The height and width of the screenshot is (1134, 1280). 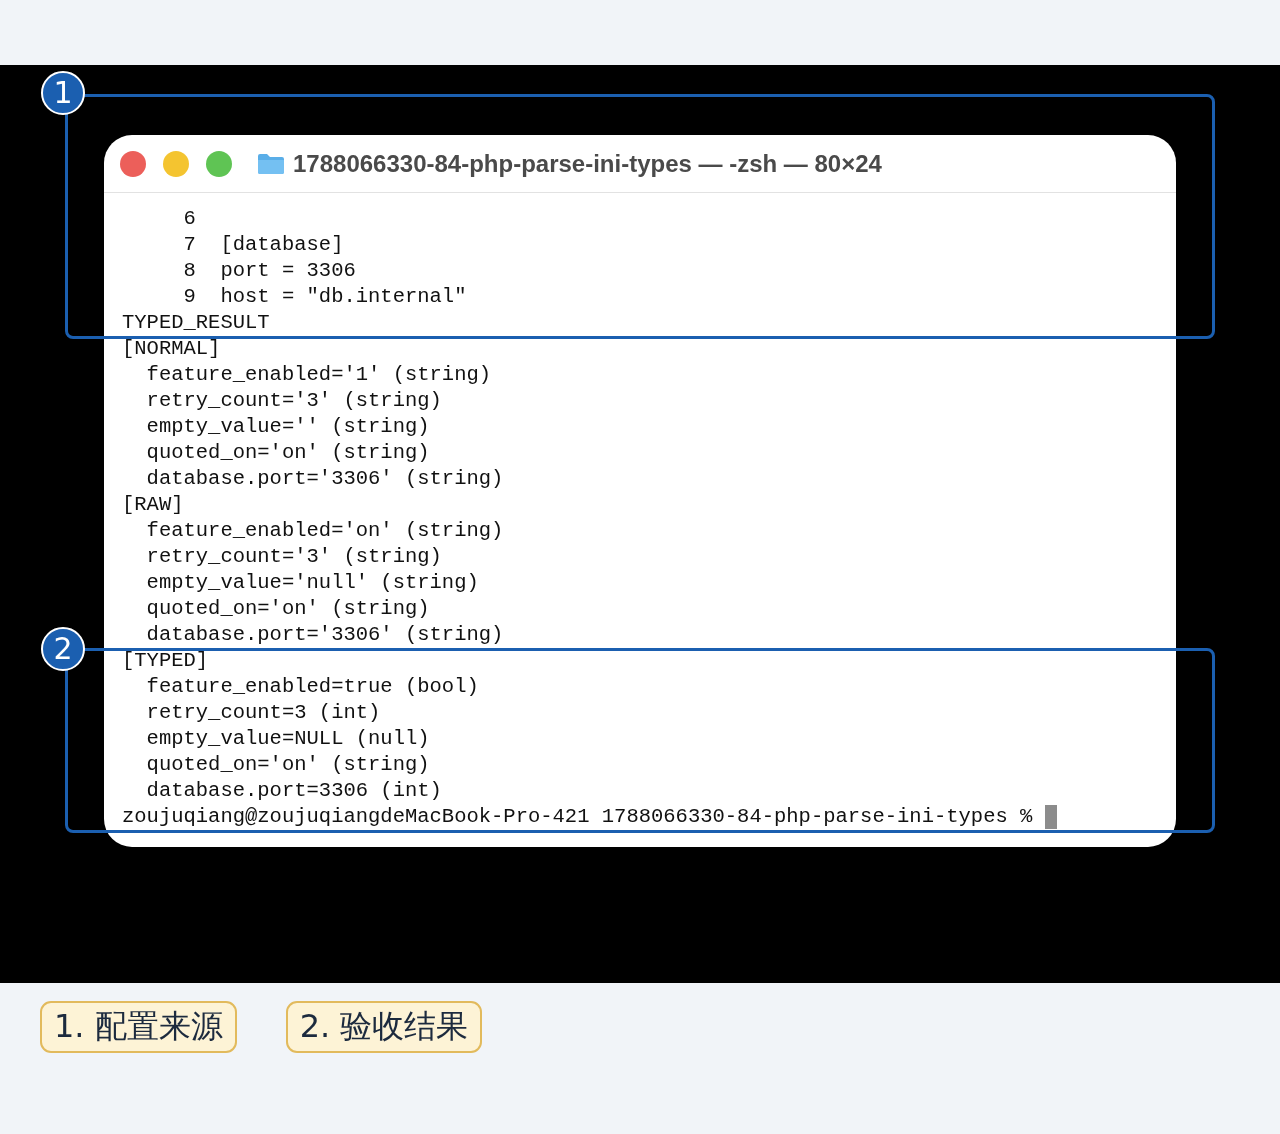 What do you see at coordinates (319, 375) in the screenshot?
I see `terminal-line: feature_enabled='1' (string)` at bounding box center [319, 375].